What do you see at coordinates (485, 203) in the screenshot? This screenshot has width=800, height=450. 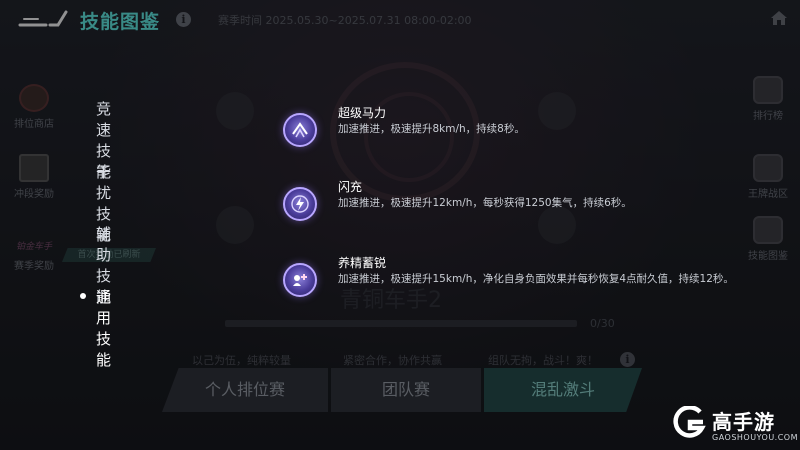 I see `skill-description: 加速推进，极速提升12km/h，每秒获得1250集气，持续6秒。` at bounding box center [485, 203].